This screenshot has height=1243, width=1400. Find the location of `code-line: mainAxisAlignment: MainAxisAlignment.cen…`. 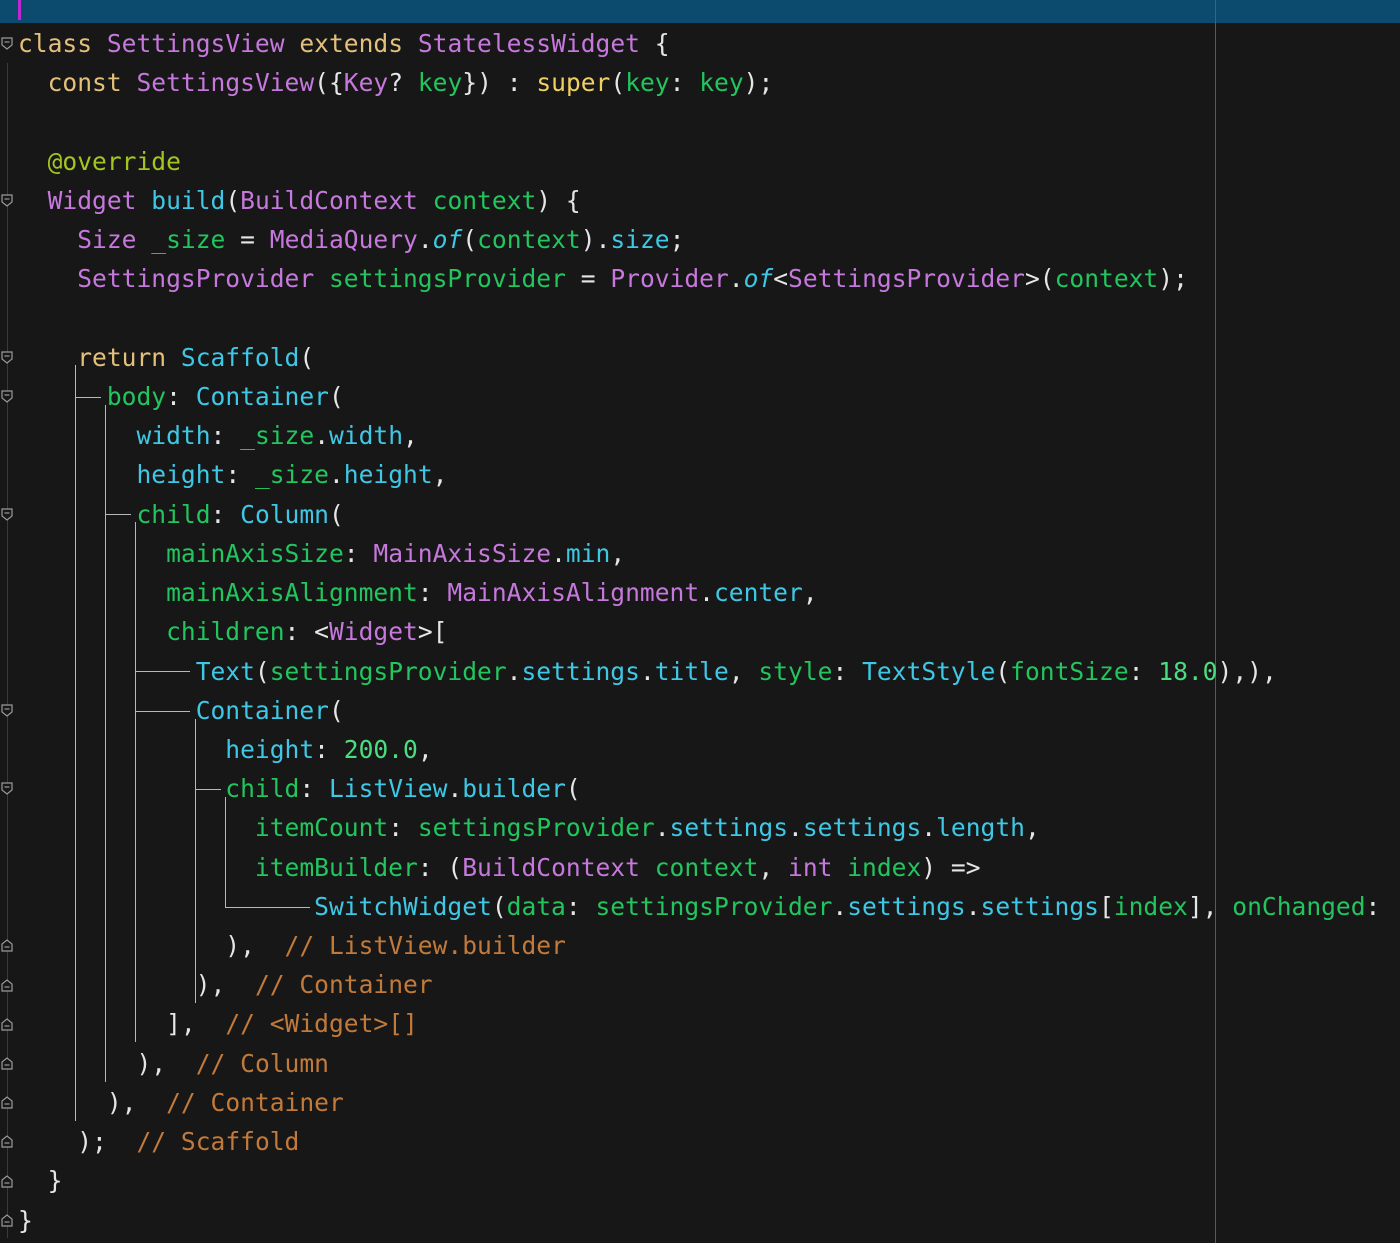

code-line: mainAxisAlignment: MainAxisAlignment.cen… is located at coordinates (700, 592).